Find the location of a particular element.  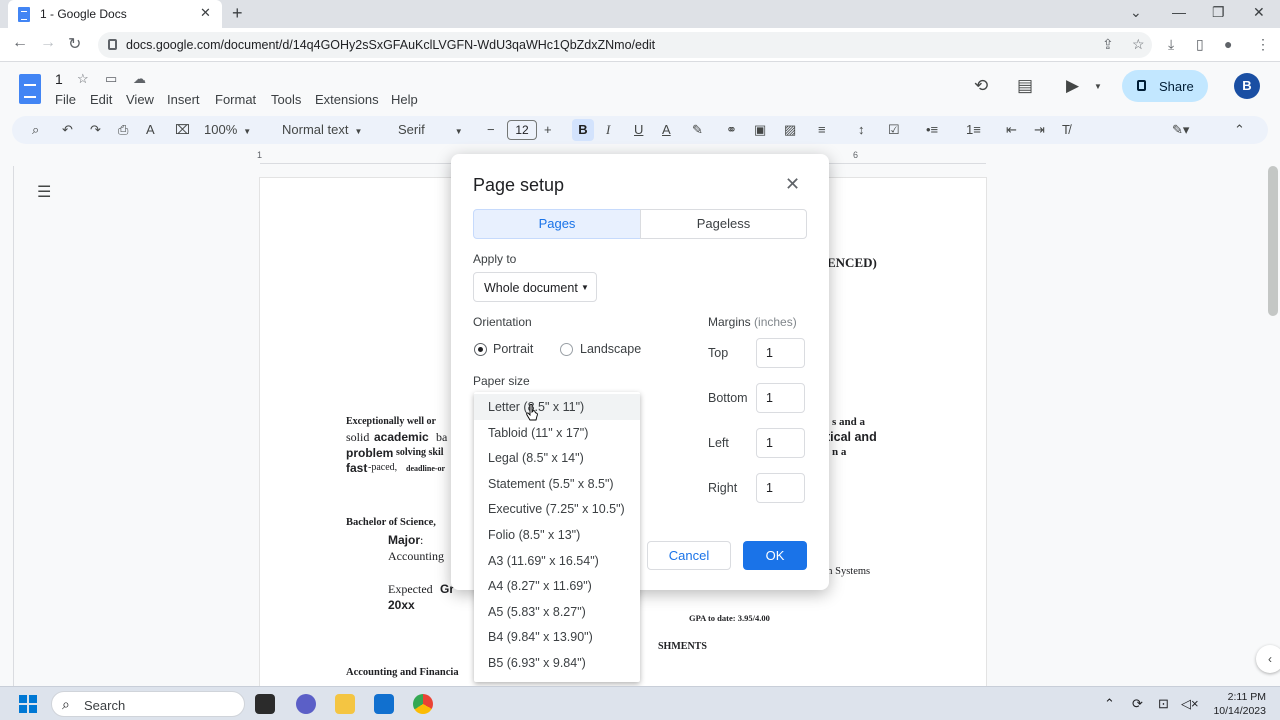

margin-left-input: 1 is located at coordinates (780, 443).